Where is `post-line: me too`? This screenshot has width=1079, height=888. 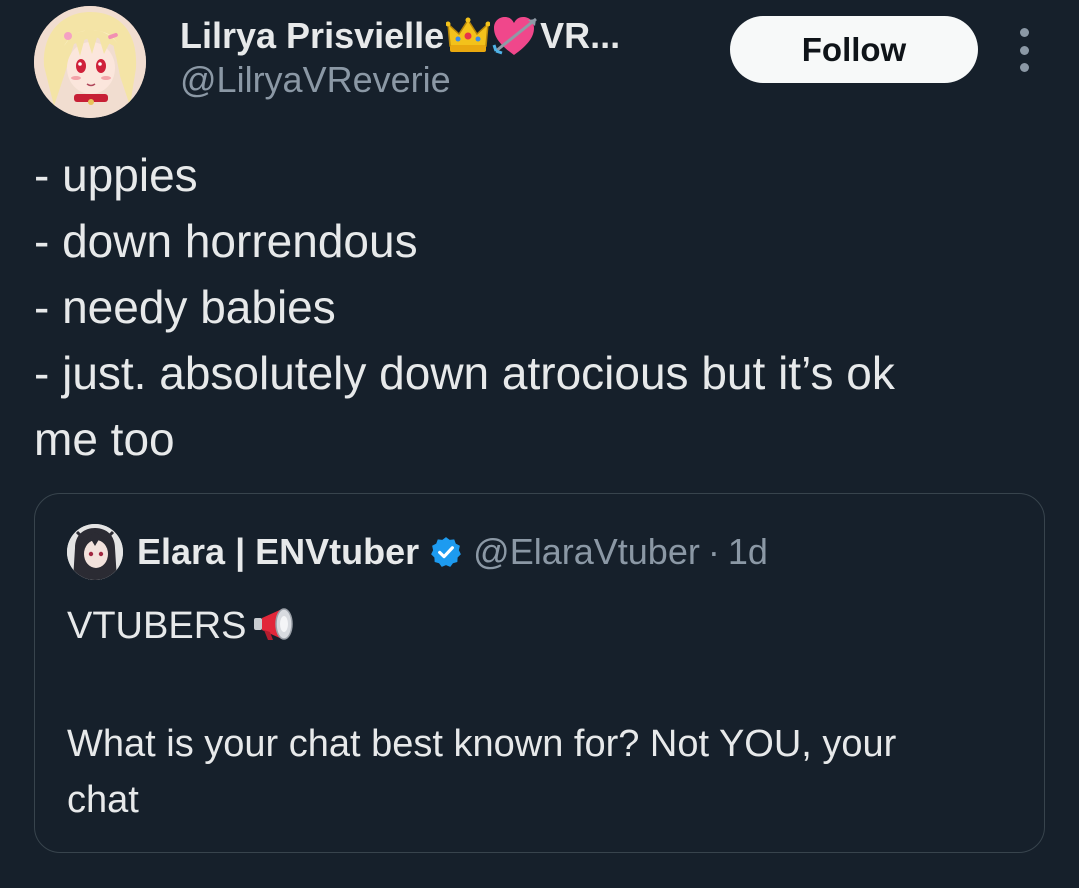 post-line: me too is located at coordinates (104, 439).